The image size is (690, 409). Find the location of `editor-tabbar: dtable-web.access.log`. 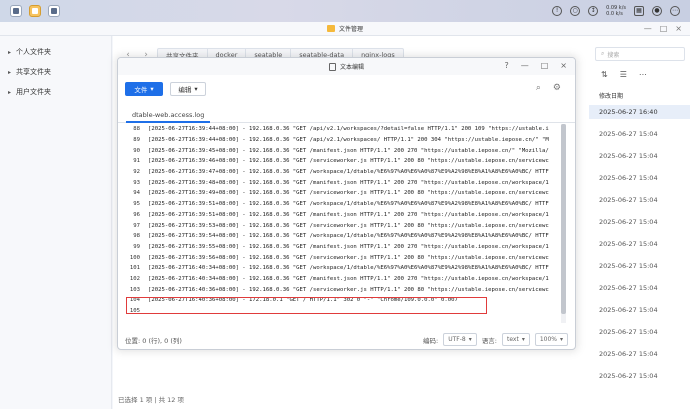

editor-tabbar: dtable-web.access.log is located at coordinates (346, 115).